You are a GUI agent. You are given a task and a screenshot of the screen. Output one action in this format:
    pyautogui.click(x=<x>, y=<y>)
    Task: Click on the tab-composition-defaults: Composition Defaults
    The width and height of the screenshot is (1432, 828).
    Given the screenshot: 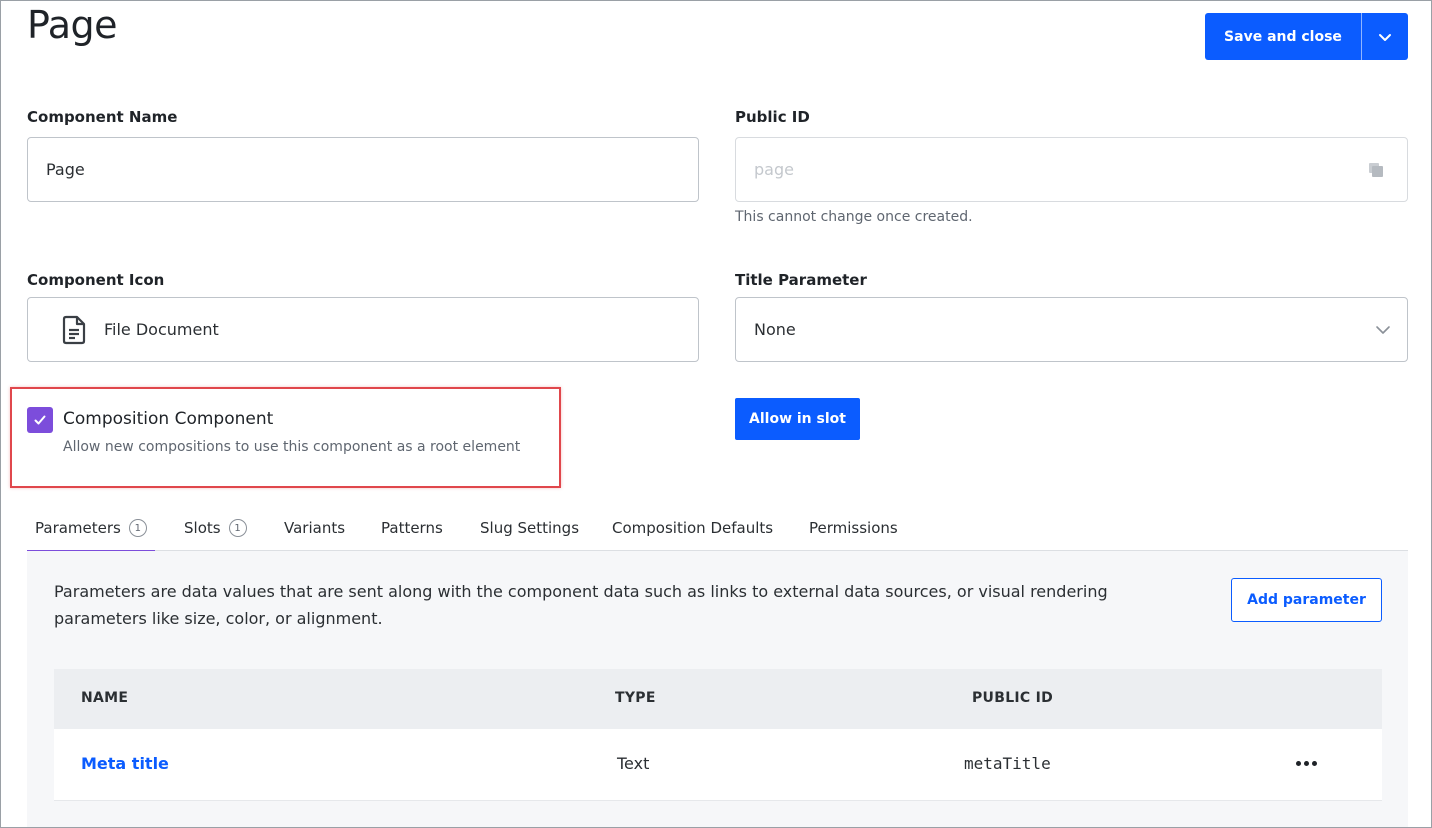 What is the action you would take?
    pyautogui.click(x=692, y=528)
    